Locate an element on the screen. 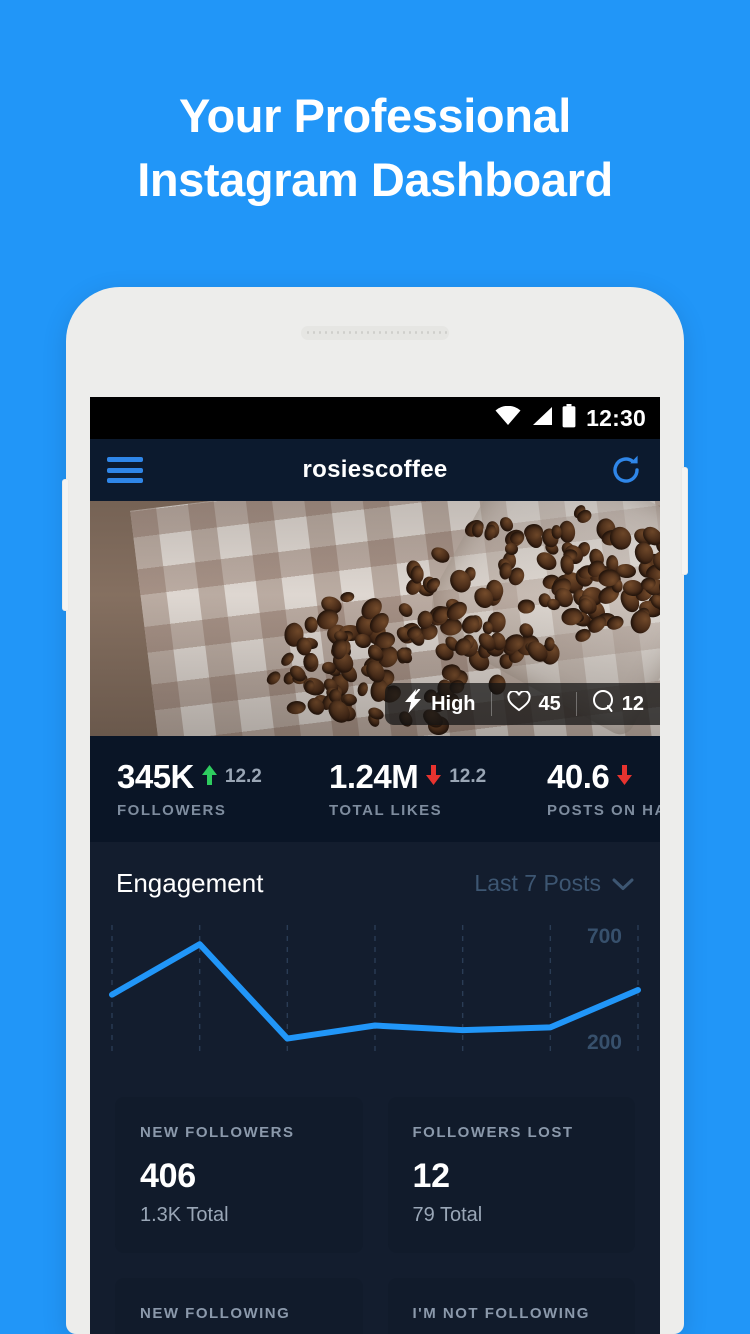 Image resolution: width=750 pixels, height=1334 pixels. featured-post-photo: High 45 12 is located at coordinates (375, 618).